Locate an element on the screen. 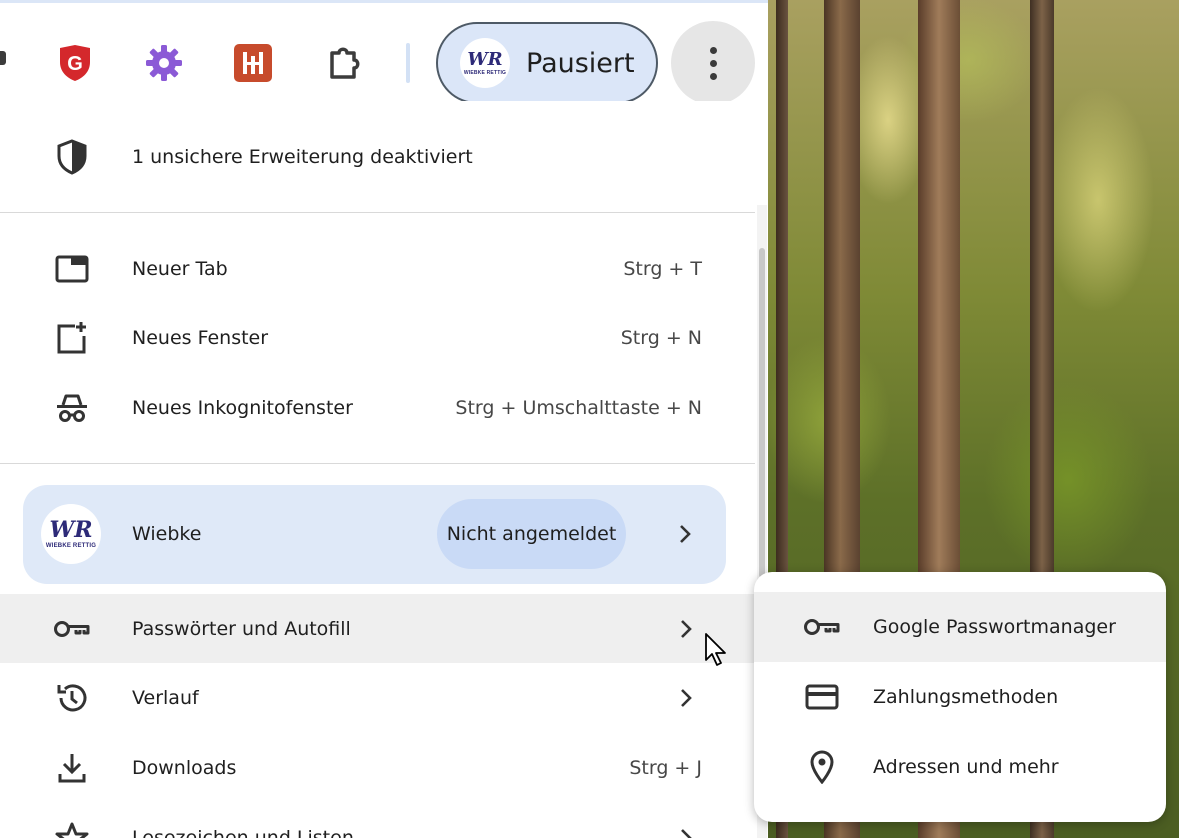 This screenshot has width=1179, height=838. menu-item-shortcut: Strg + Umschalttaste + N is located at coordinates (578, 408).